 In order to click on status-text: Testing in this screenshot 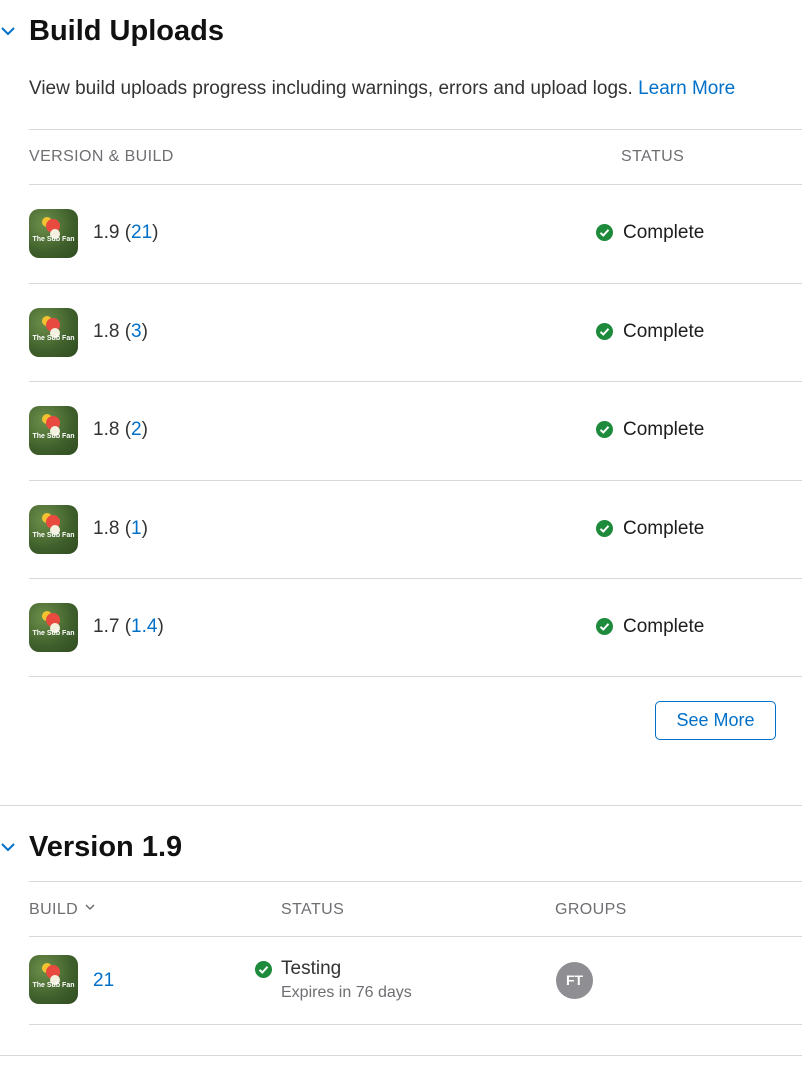, I will do `click(311, 968)`.